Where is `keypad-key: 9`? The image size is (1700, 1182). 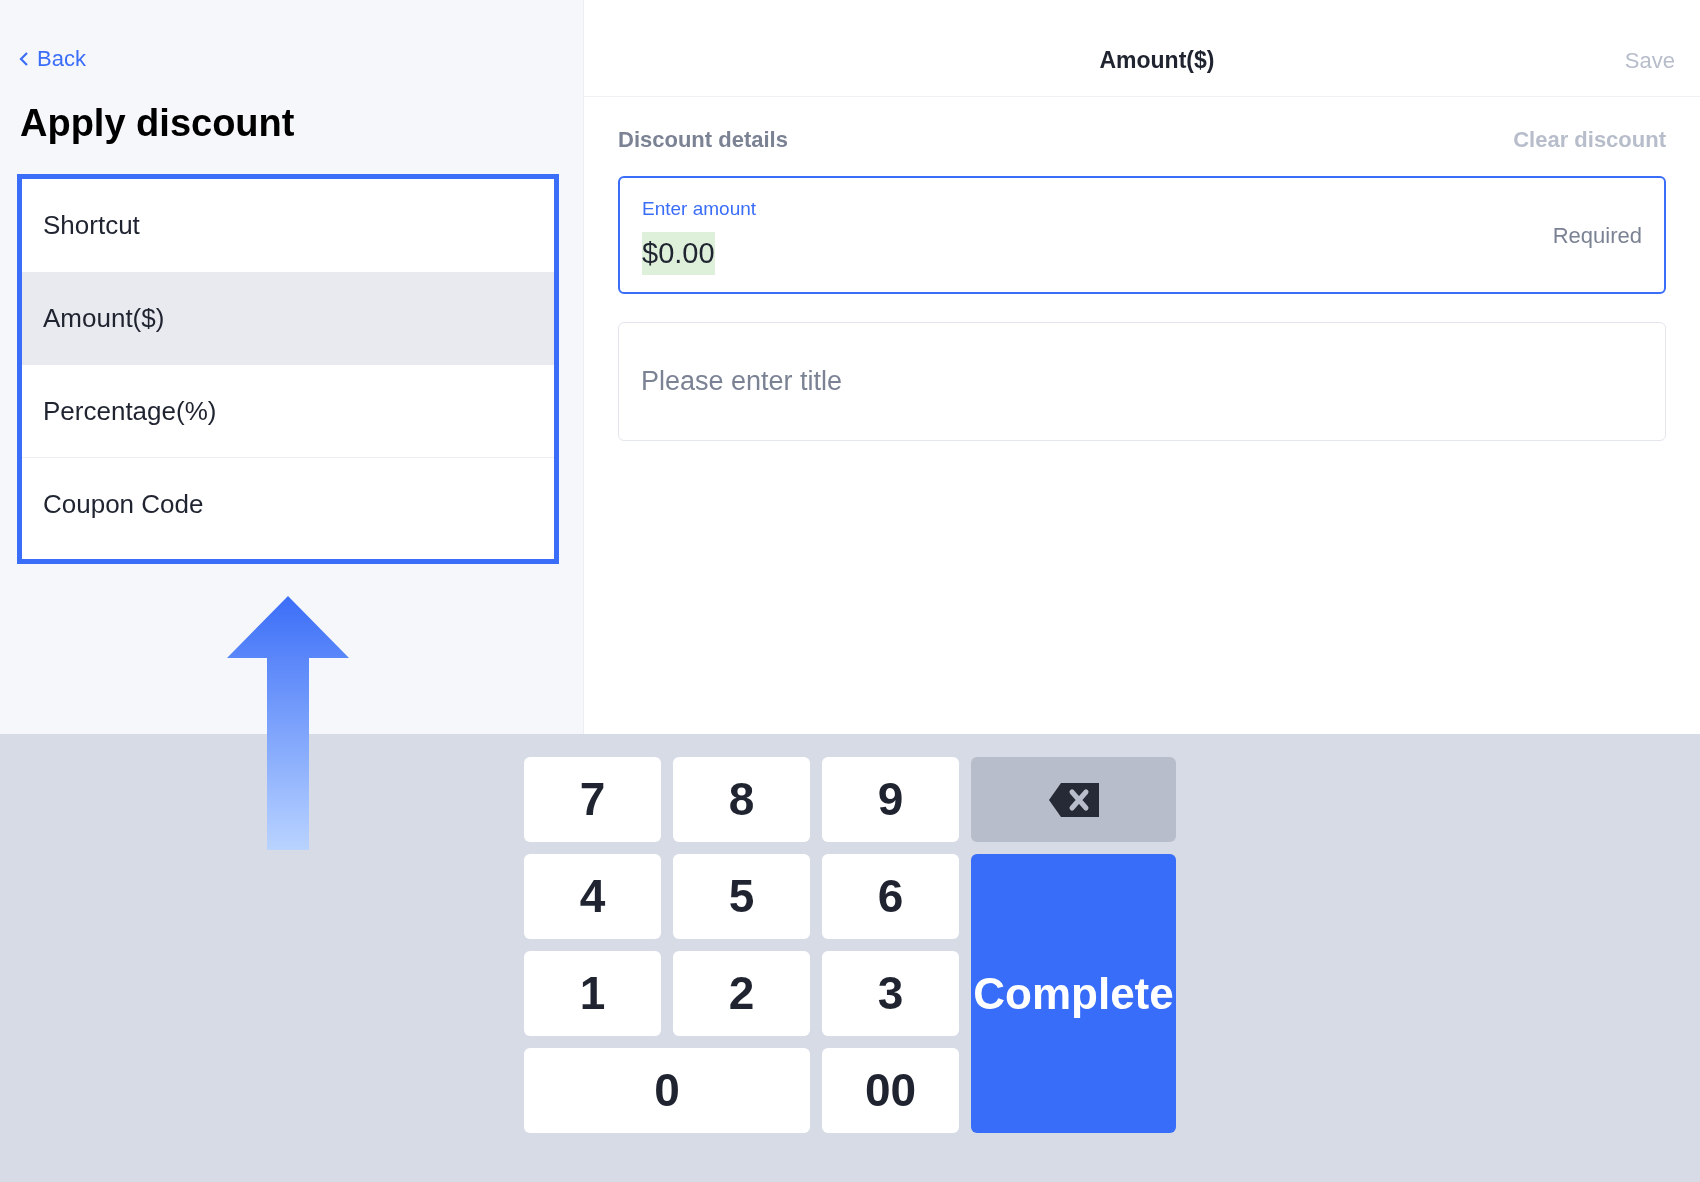 keypad-key: 9 is located at coordinates (890, 799).